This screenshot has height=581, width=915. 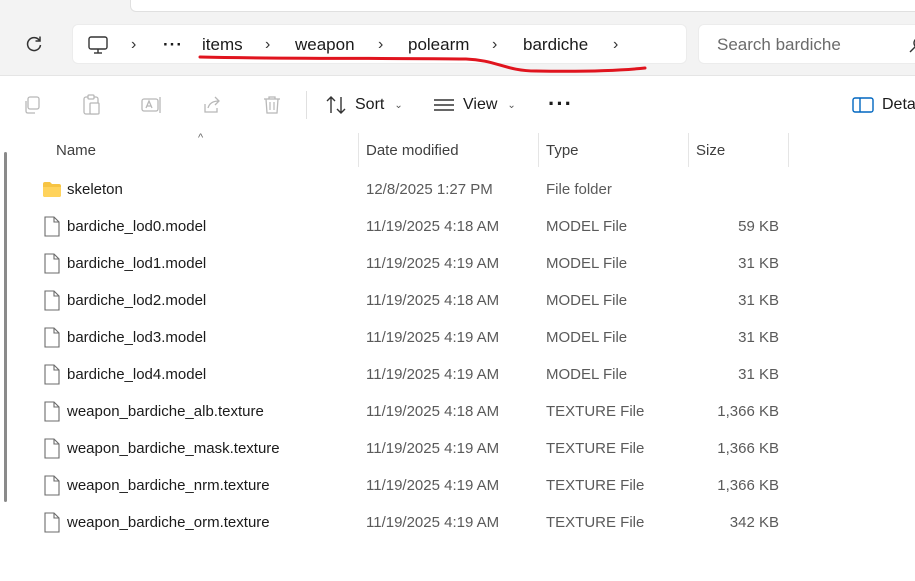 I want to click on column-size: Size, so click(x=710, y=150).